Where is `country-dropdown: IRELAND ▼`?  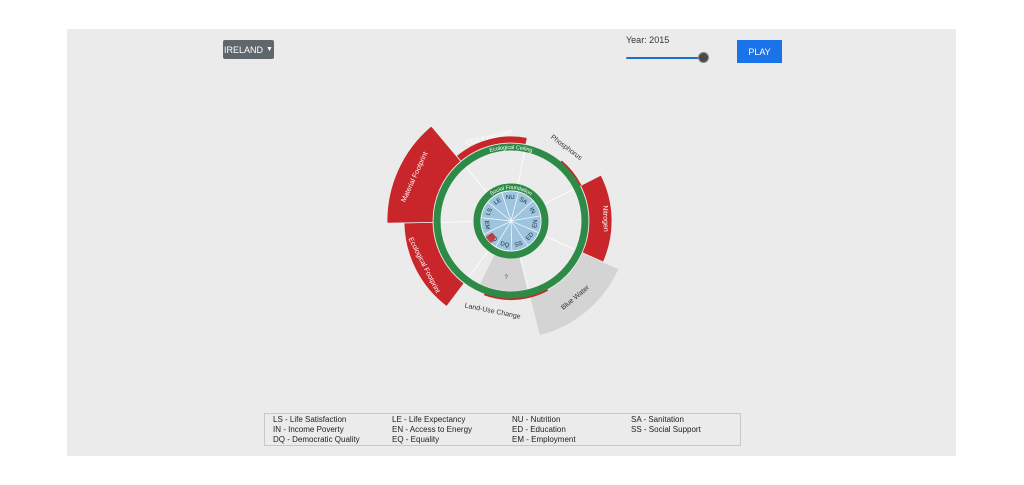
country-dropdown: IRELAND ▼ is located at coordinates (248, 49).